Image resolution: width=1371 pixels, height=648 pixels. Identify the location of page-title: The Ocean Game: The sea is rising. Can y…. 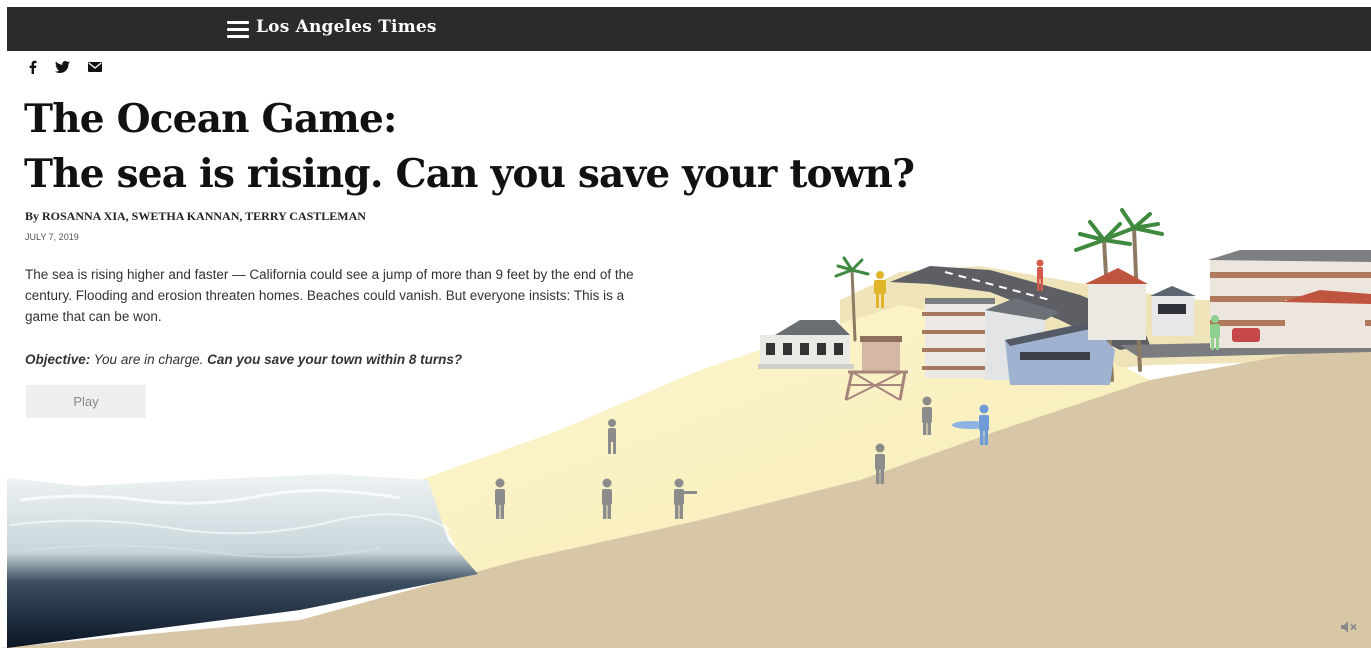
(469, 147).